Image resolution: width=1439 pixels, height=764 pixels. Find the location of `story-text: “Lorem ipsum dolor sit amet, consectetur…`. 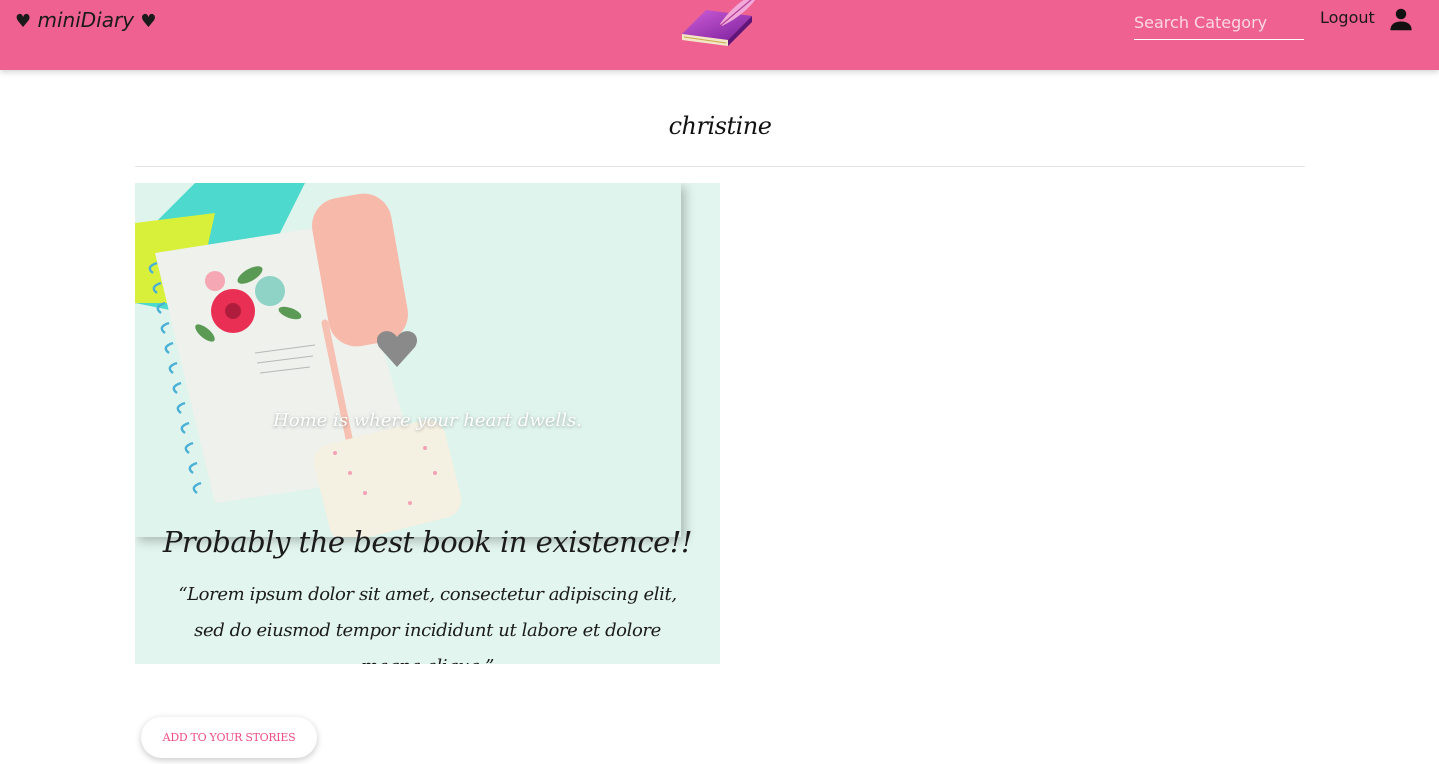

story-text: “Lorem ipsum dolor sit amet, consectetur… is located at coordinates (427, 624).